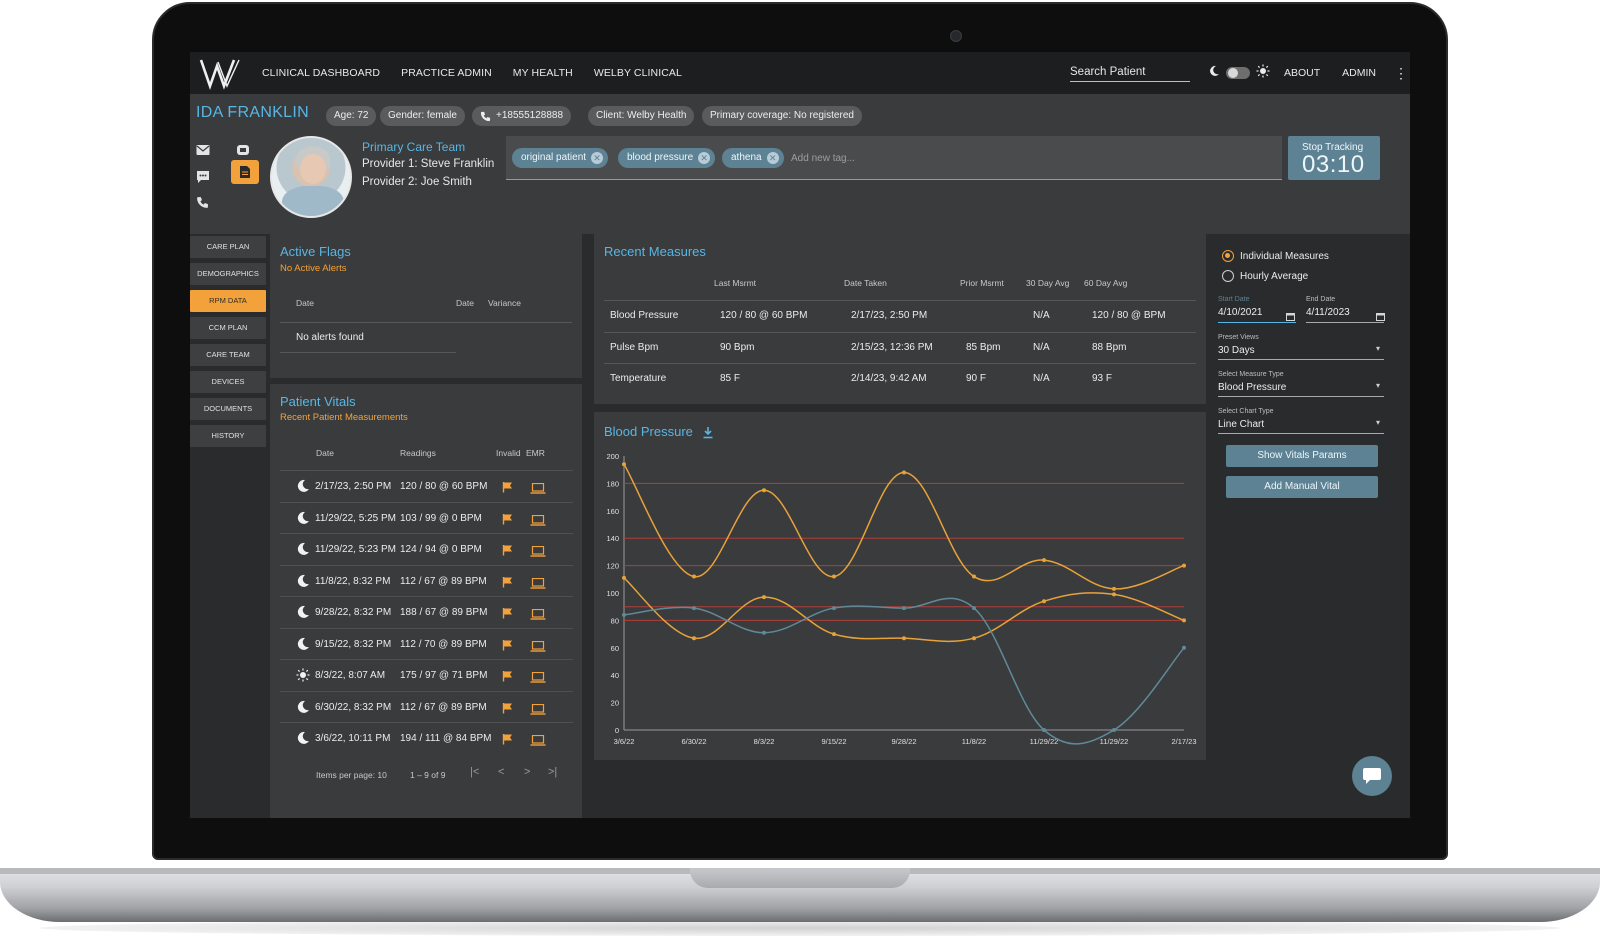  Describe the element at coordinates (1228, 276) in the screenshot. I see `radio-hourly-average` at that location.